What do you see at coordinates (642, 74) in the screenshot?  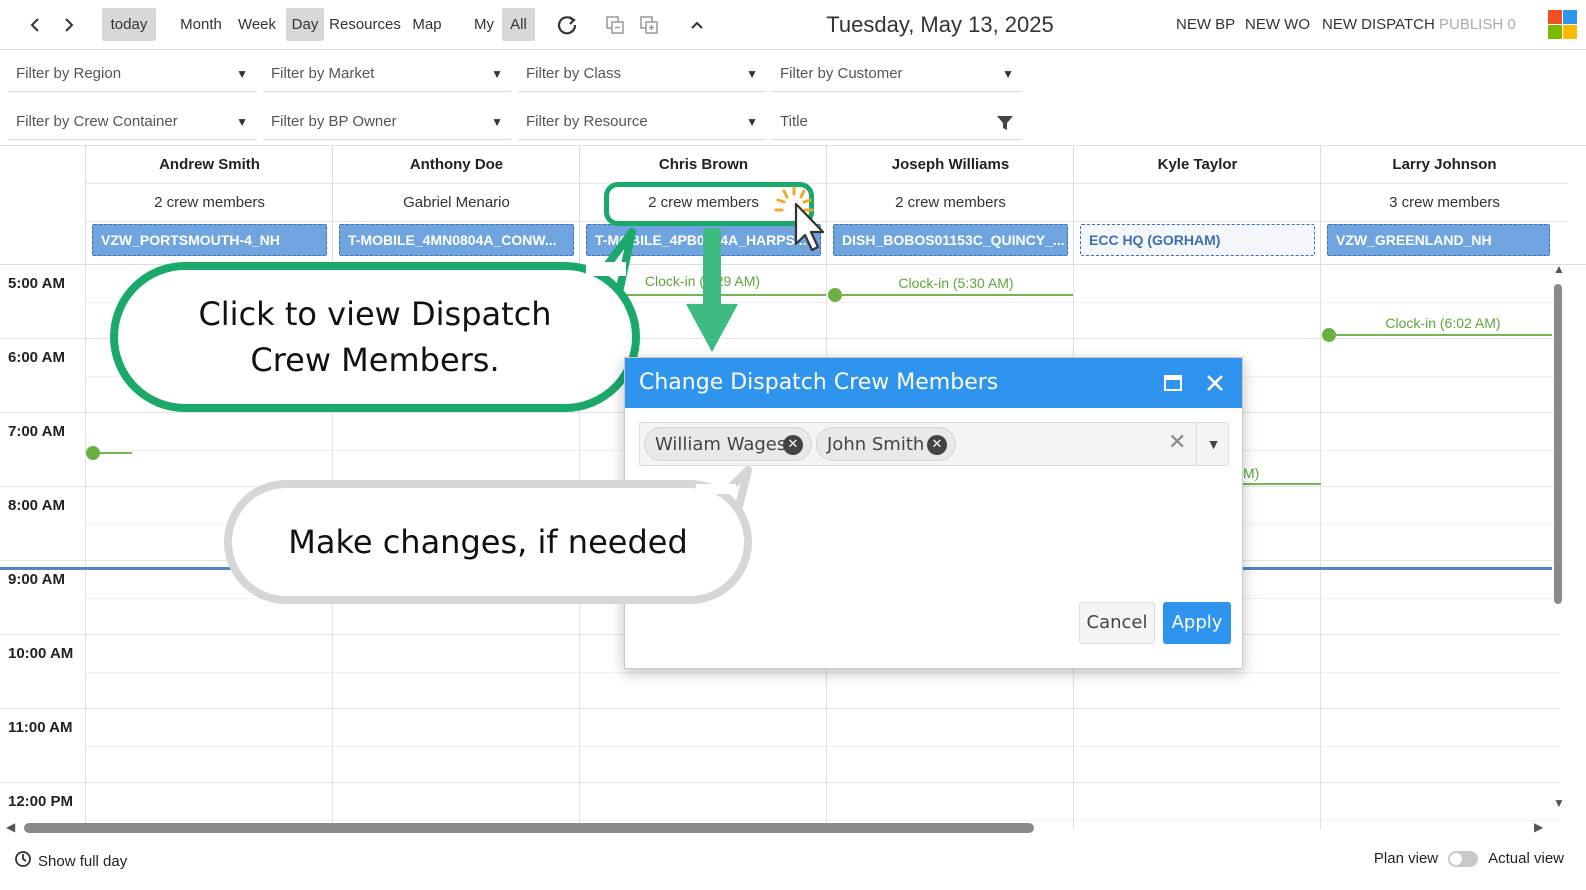 I see `class-filter: Filter by Class ▼` at bounding box center [642, 74].